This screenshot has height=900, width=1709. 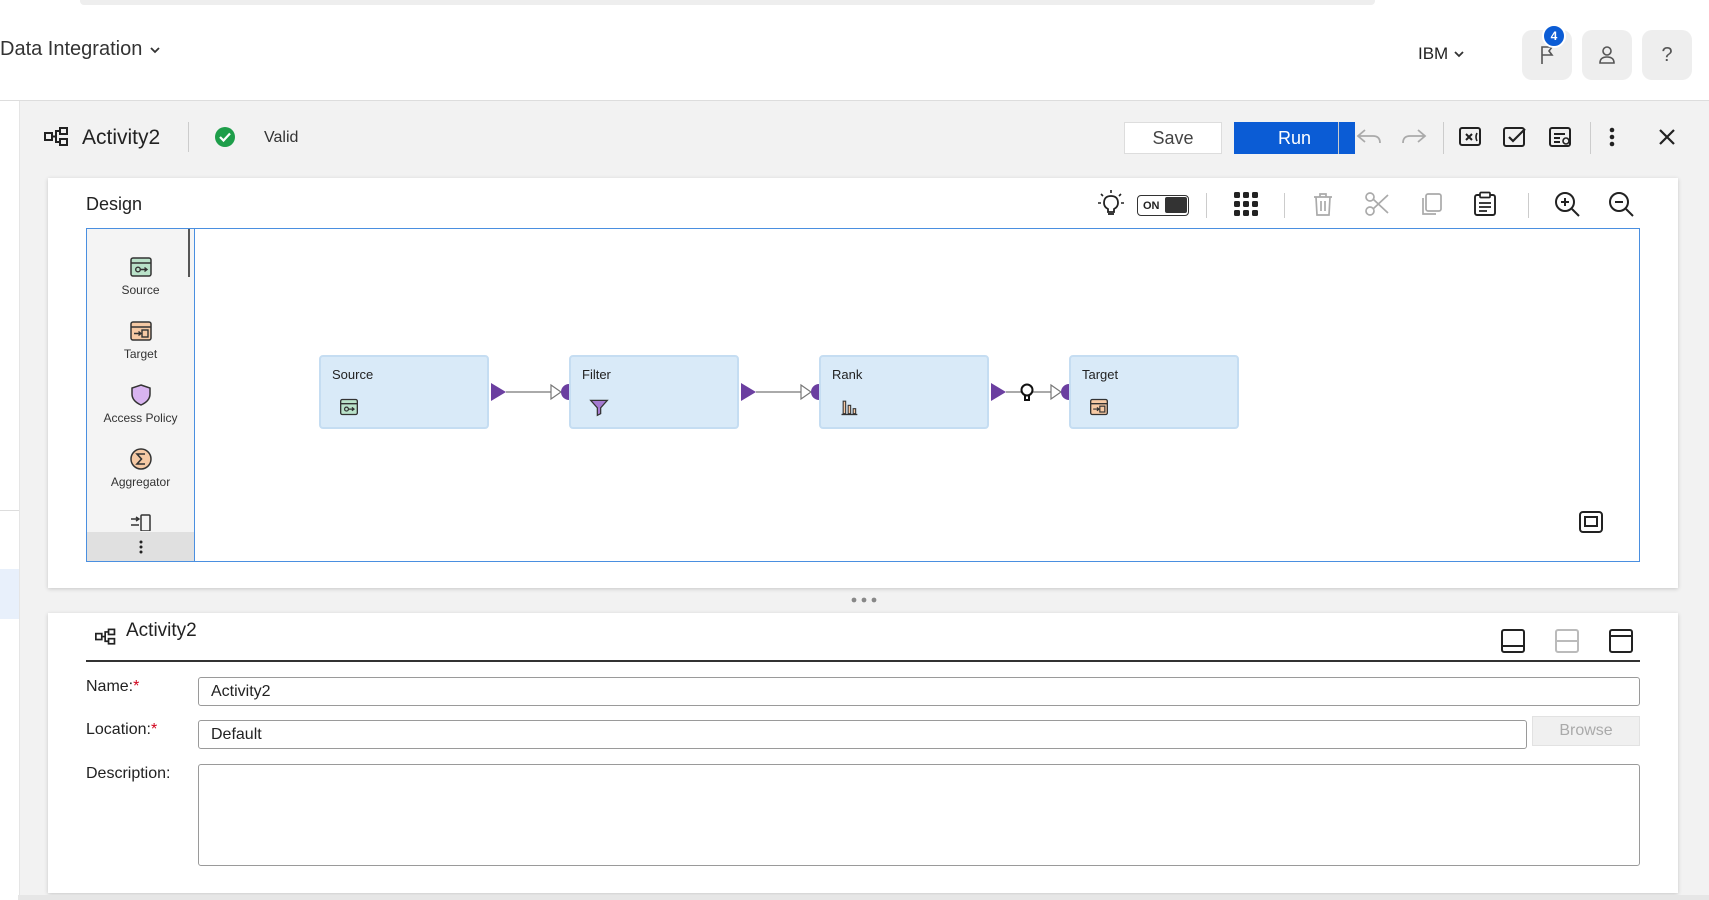 I want to click on node-label: Source, so click(x=353, y=374).